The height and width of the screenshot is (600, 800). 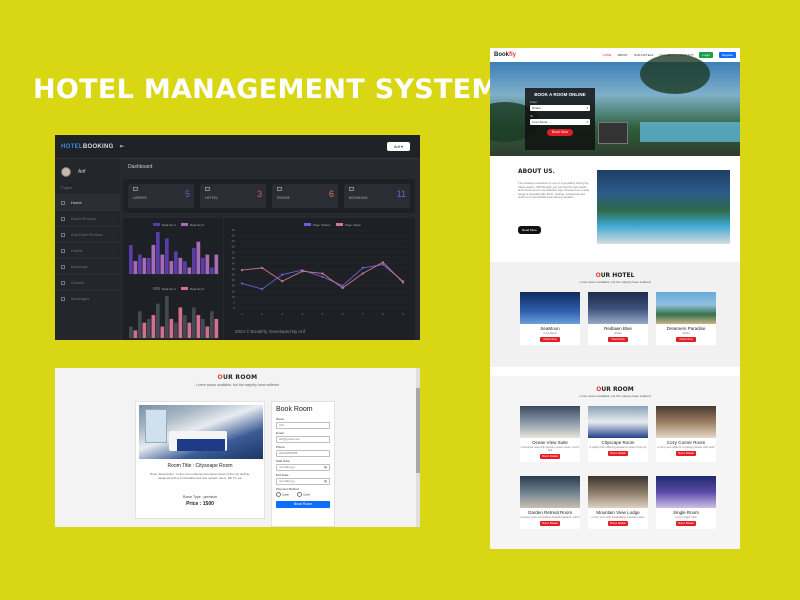 I want to click on from-select: Dhaka ▾, so click(x=560, y=108).